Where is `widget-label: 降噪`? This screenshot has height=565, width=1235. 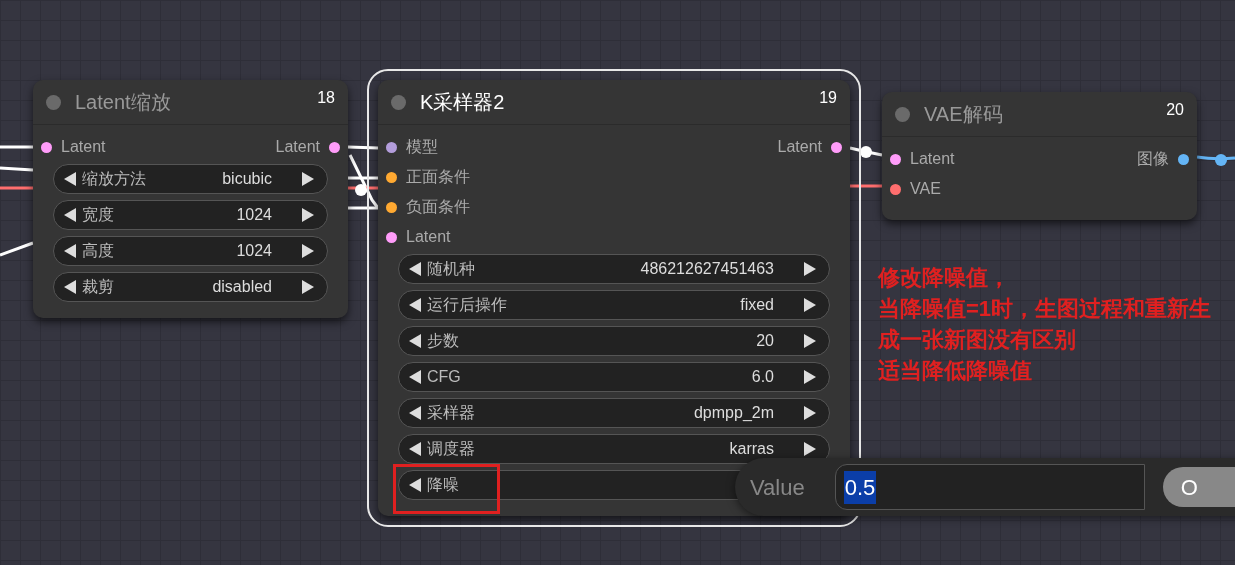 widget-label: 降噪 is located at coordinates (443, 485).